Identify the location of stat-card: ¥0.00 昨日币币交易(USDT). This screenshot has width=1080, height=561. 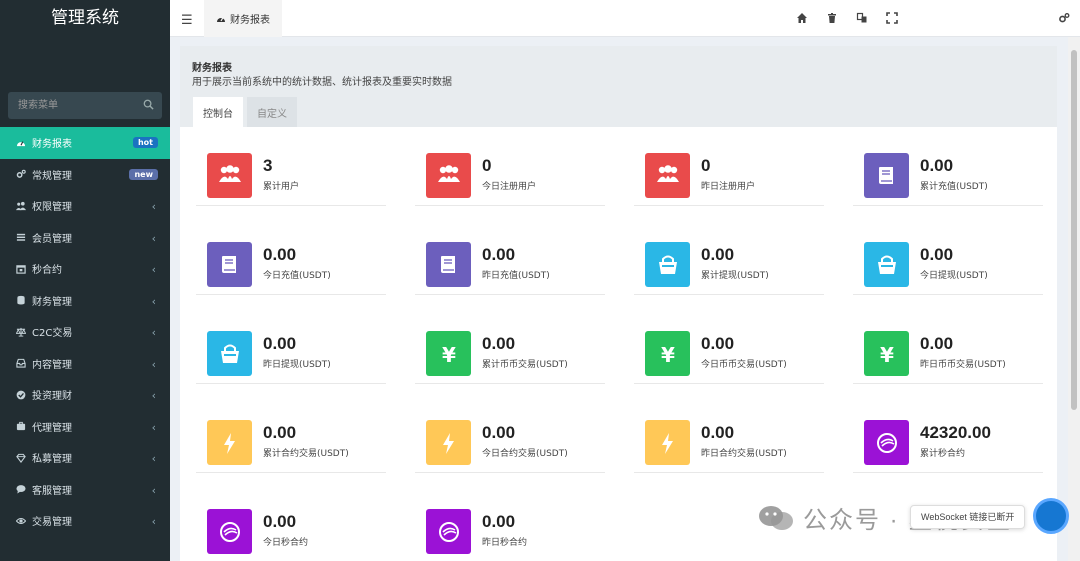
(948, 353).